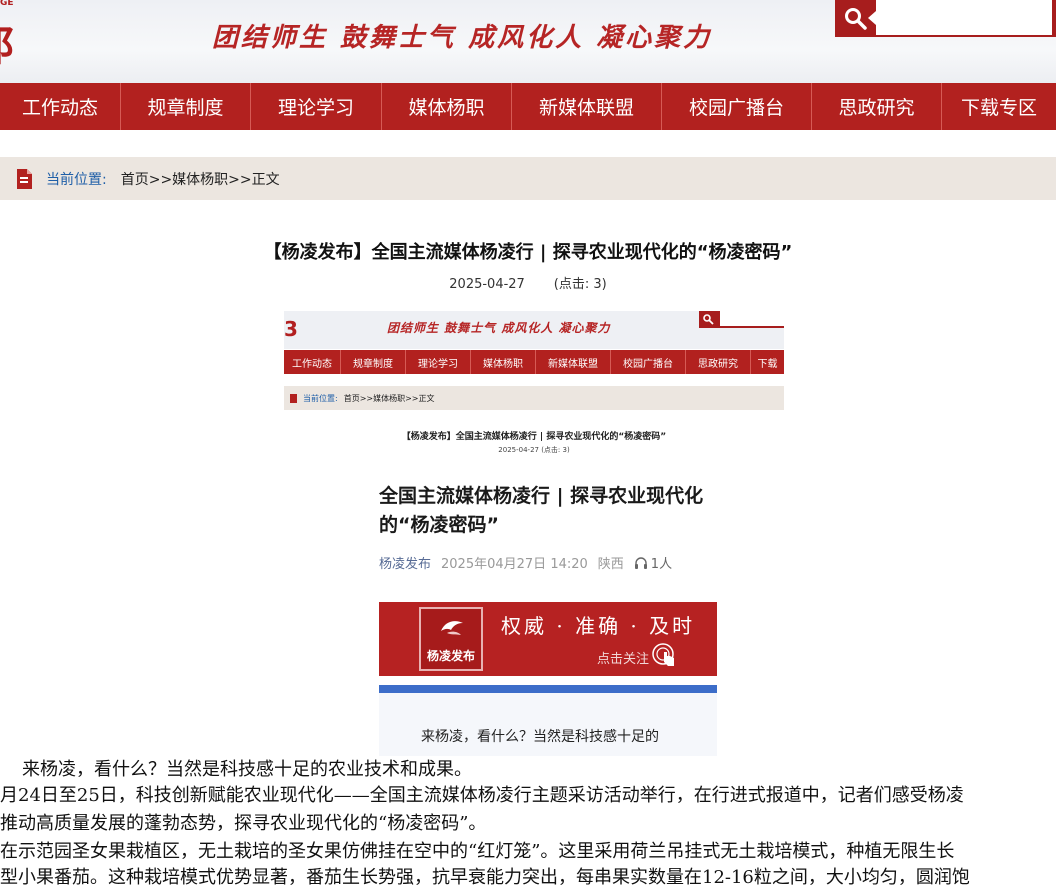 The image size is (1056, 895). What do you see at coordinates (514, 564) in the screenshot?
I see `wechat-datetime: 2025年04月27日 14:20` at bounding box center [514, 564].